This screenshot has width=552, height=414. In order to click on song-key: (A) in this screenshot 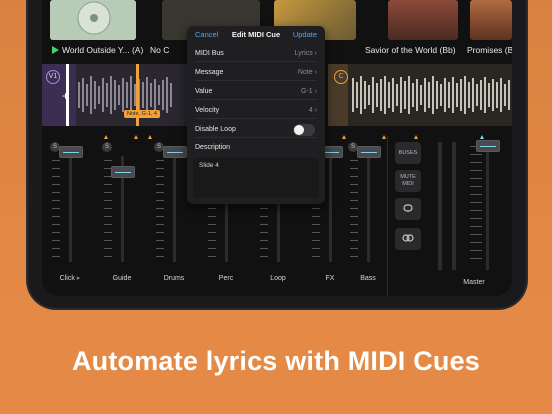, I will do `click(137, 50)`.